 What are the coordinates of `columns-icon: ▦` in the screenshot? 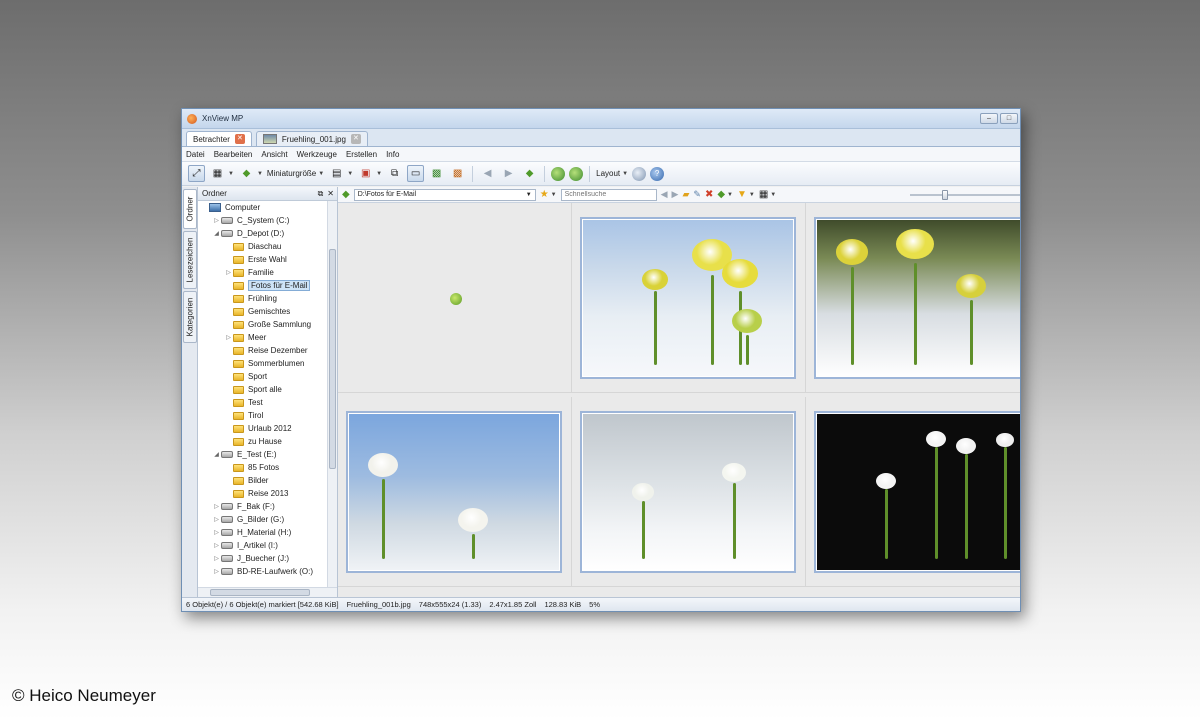 It's located at (763, 194).